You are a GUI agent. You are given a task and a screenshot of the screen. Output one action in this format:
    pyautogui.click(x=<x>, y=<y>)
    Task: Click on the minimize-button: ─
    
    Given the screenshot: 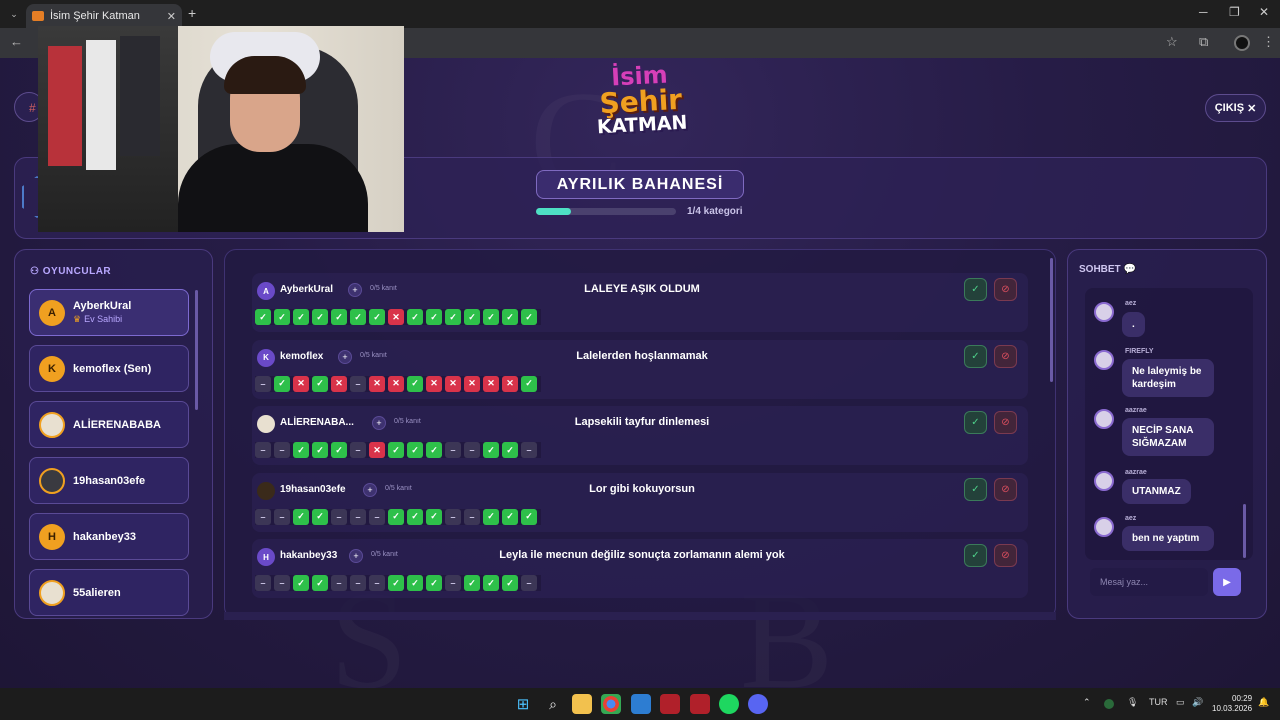 What is the action you would take?
    pyautogui.click(x=1203, y=12)
    